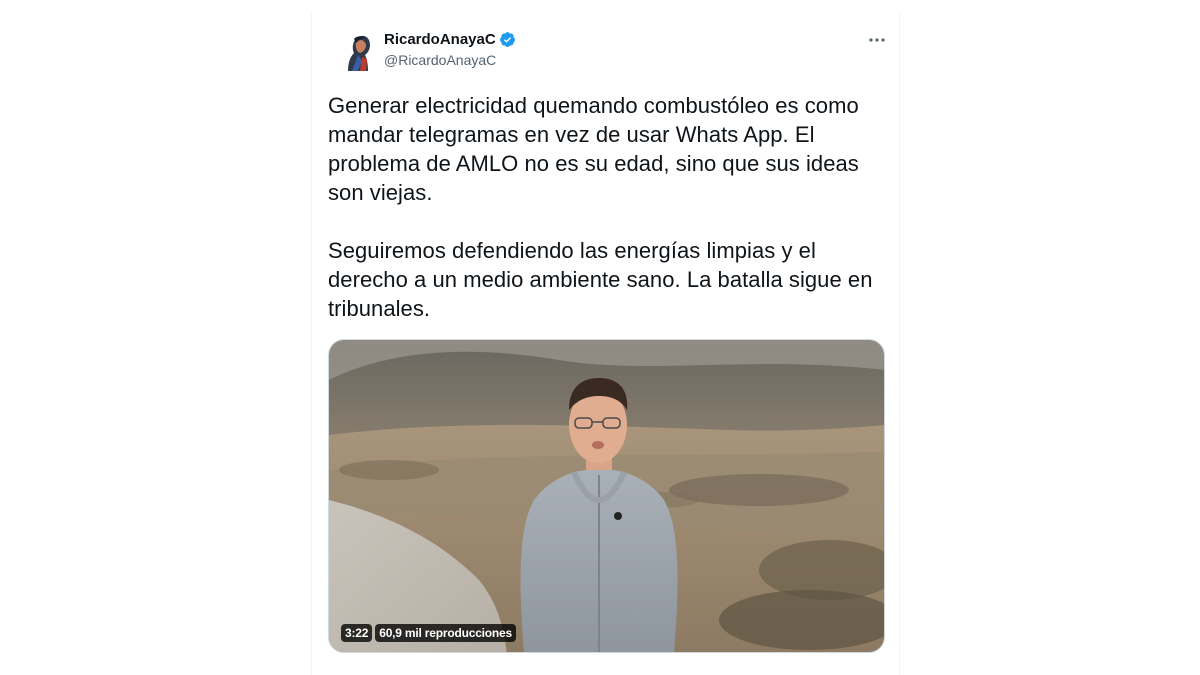 This screenshot has width=1200, height=675. I want to click on video-duration-badge: 3:22, so click(357, 633).